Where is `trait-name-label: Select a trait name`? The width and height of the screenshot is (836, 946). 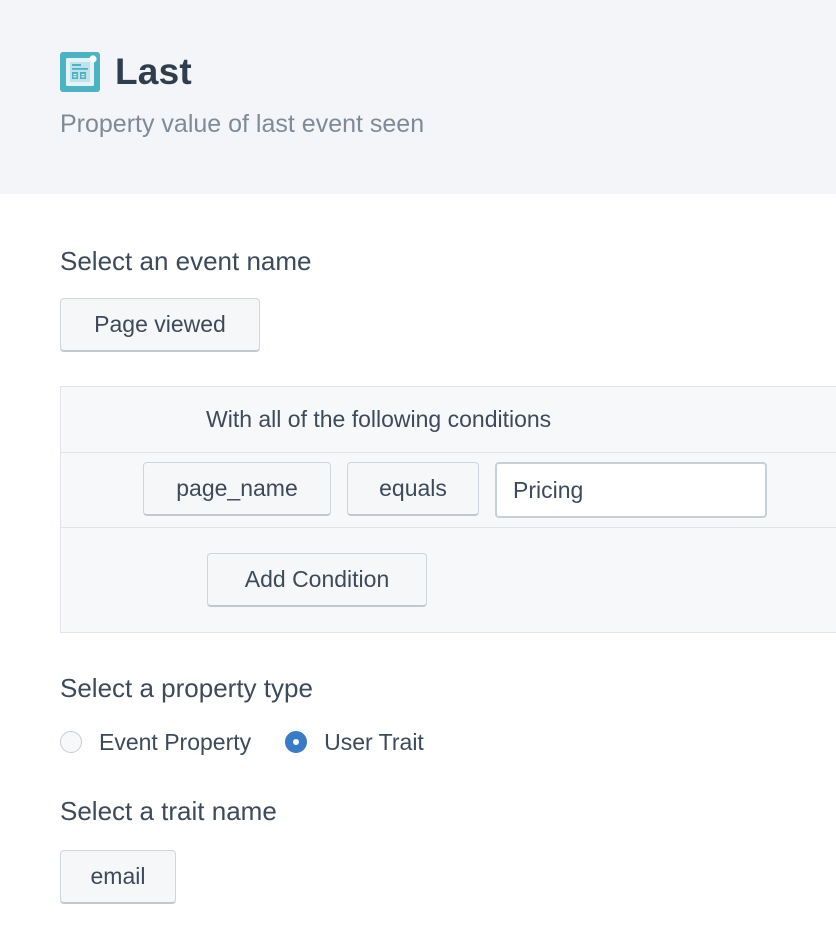 trait-name-label: Select a trait name is located at coordinates (168, 811).